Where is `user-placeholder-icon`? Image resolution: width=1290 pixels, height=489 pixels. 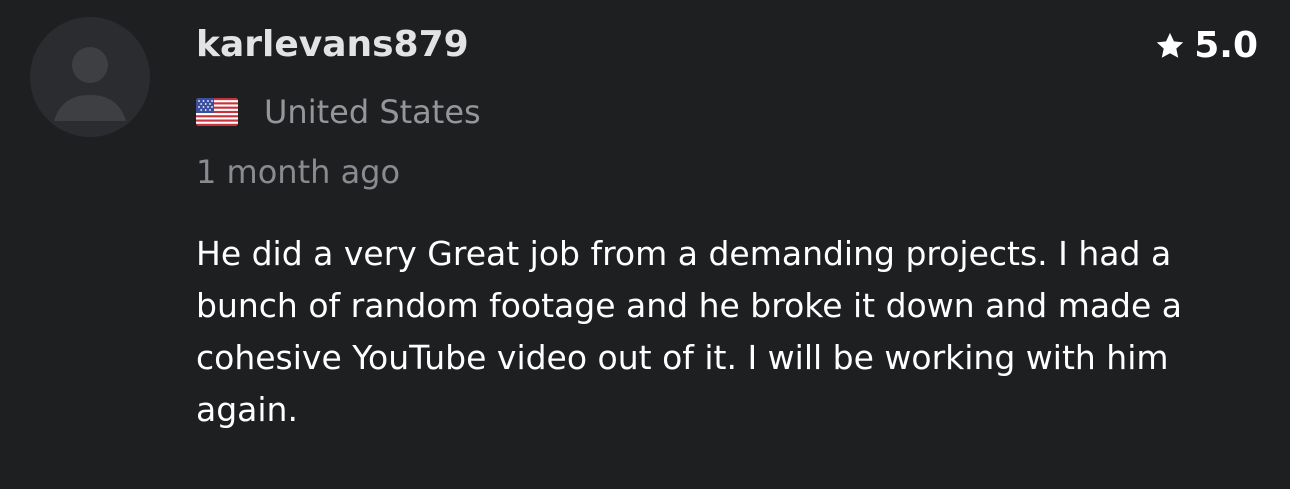 user-placeholder-icon is located at coordinates (90, 77).